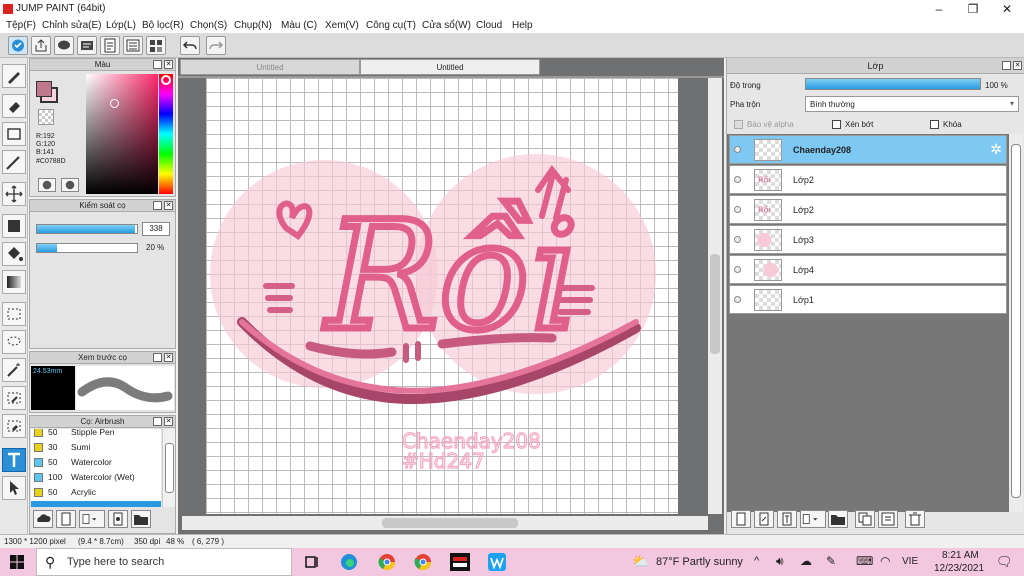 The height and width of the screenshot is (576, 1024). Describe the element at coordinates (43, 519) in the screenshot. I see `brush-cloud-icon` at that location.